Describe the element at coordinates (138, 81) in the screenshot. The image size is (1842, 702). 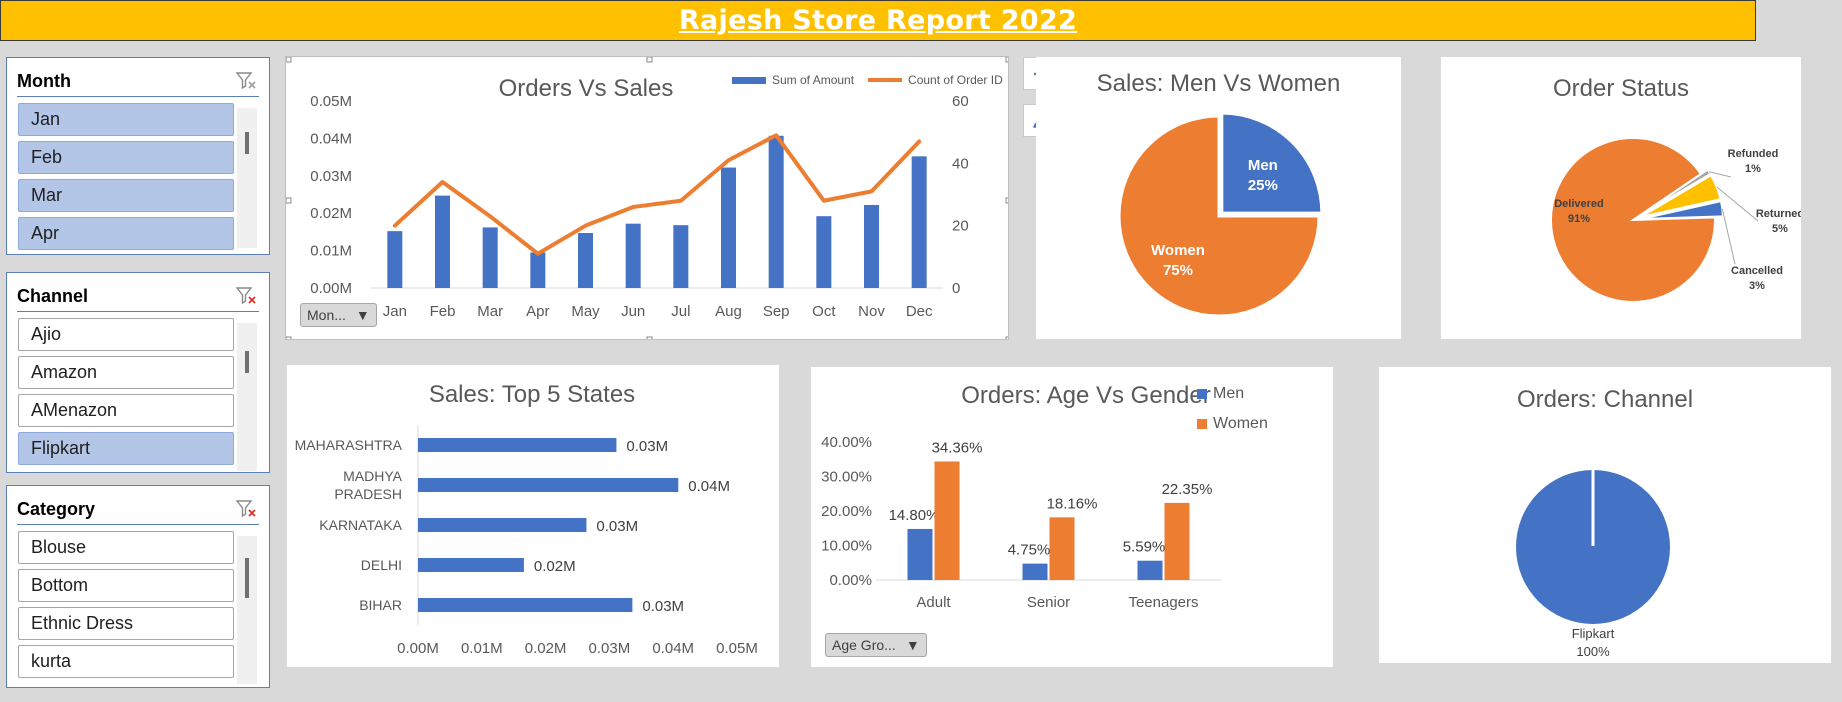
I see `slicer-header: Month` at that location.